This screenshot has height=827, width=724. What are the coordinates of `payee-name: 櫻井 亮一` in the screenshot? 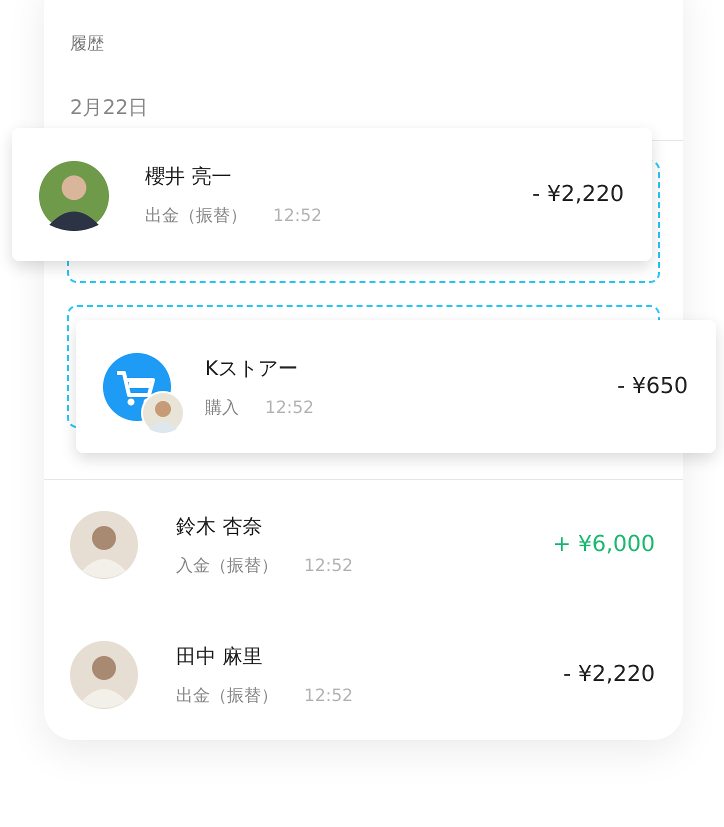 It's located at (188, 176).